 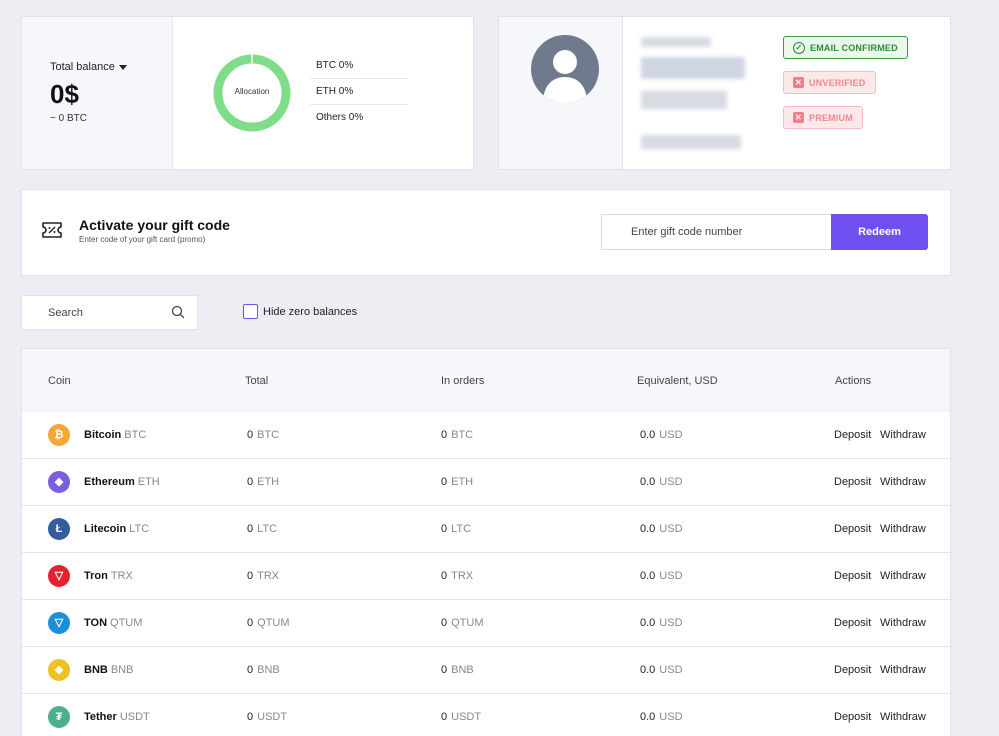 What do you see at coordinates (108, 576) in the screenshot?
I see `coin-name: Tron TRX` at bounding box center [108, 576].